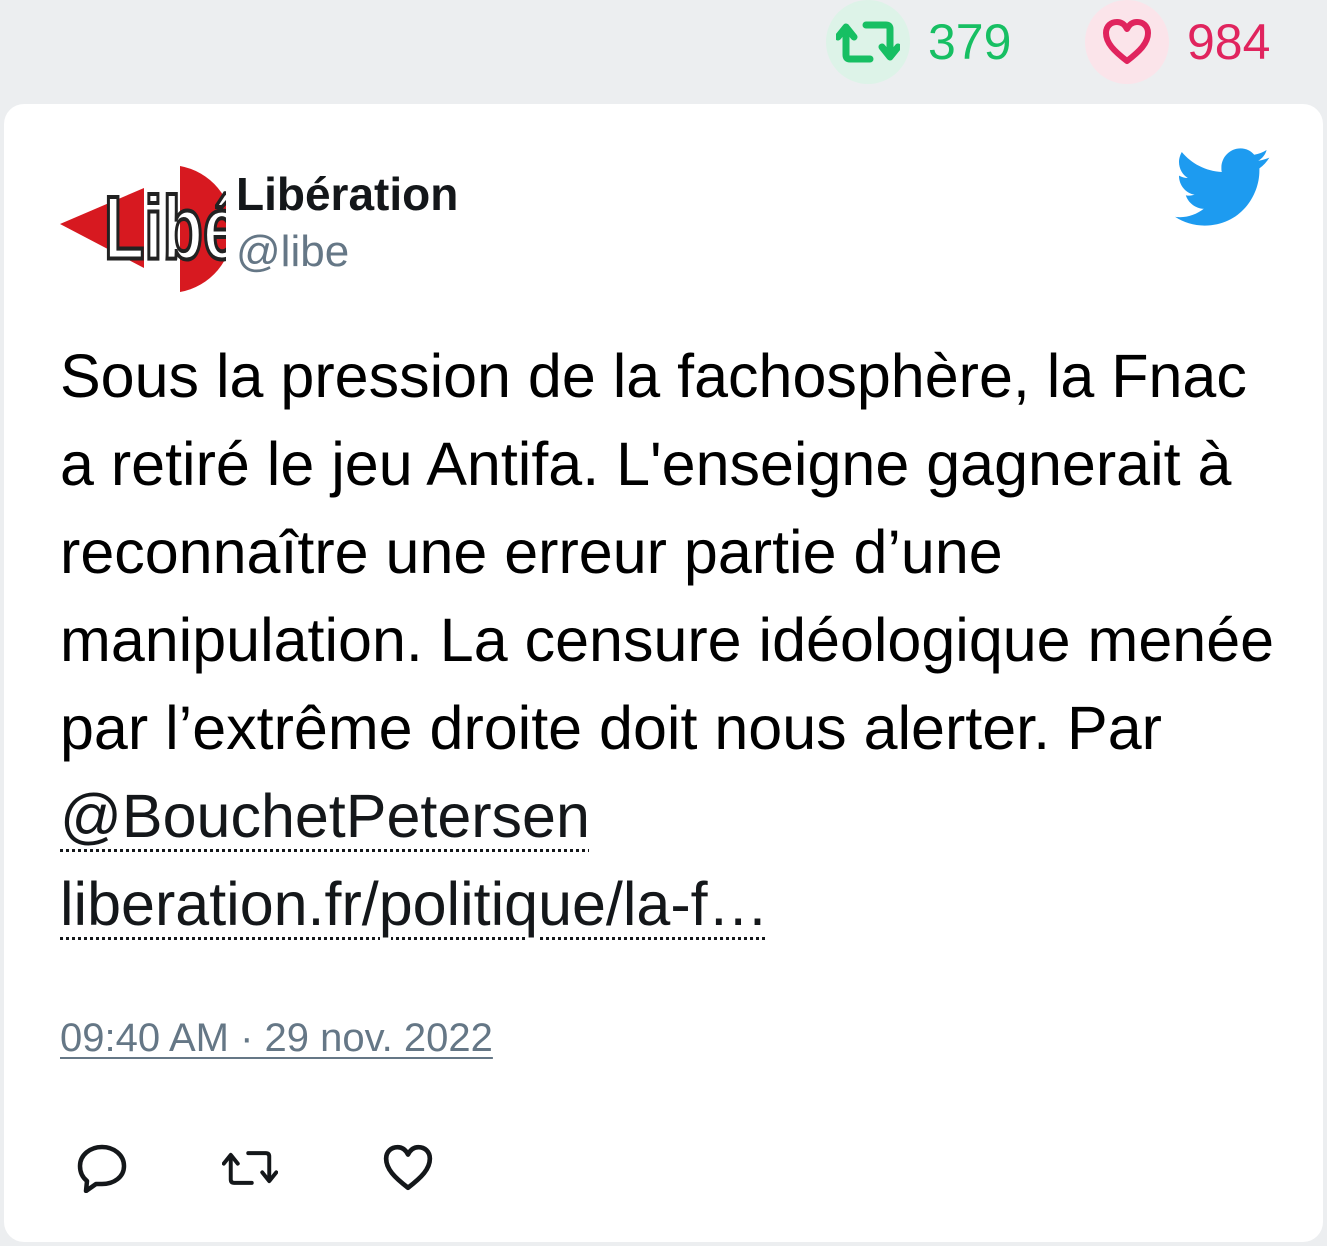 The image size is (1327, 1246). What do you see at coordinates (347, 223) in the screenshot?
I see `author-block: Libération @libe` at bounding box center [347, 223].